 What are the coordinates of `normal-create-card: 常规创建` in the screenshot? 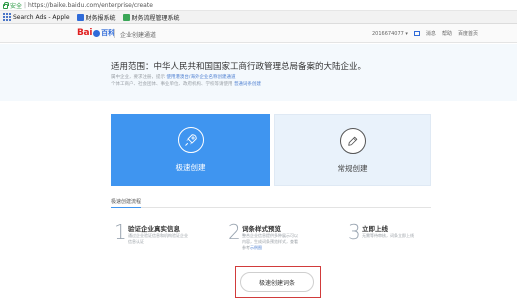 It's located at (352, 150).